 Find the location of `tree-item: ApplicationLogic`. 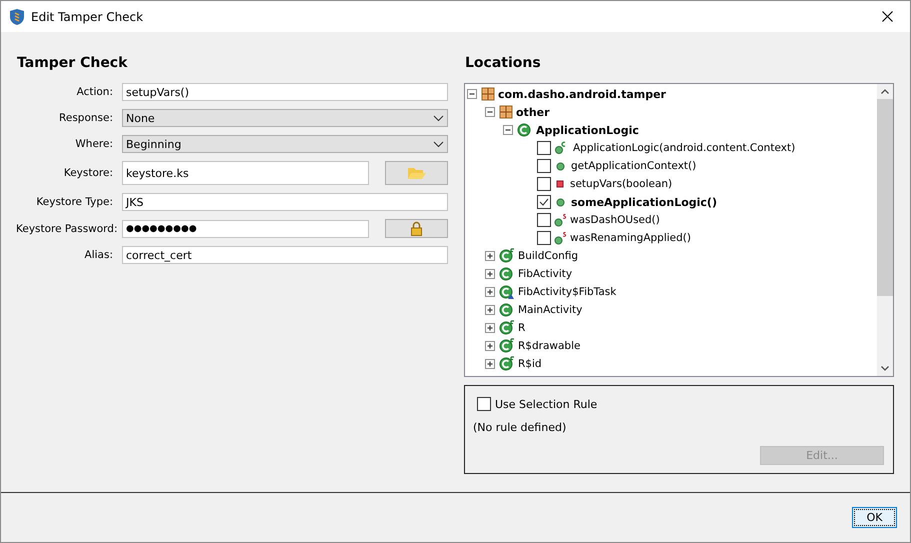

tree-item: ApplicationLogic is located at coordinates (587, 130).